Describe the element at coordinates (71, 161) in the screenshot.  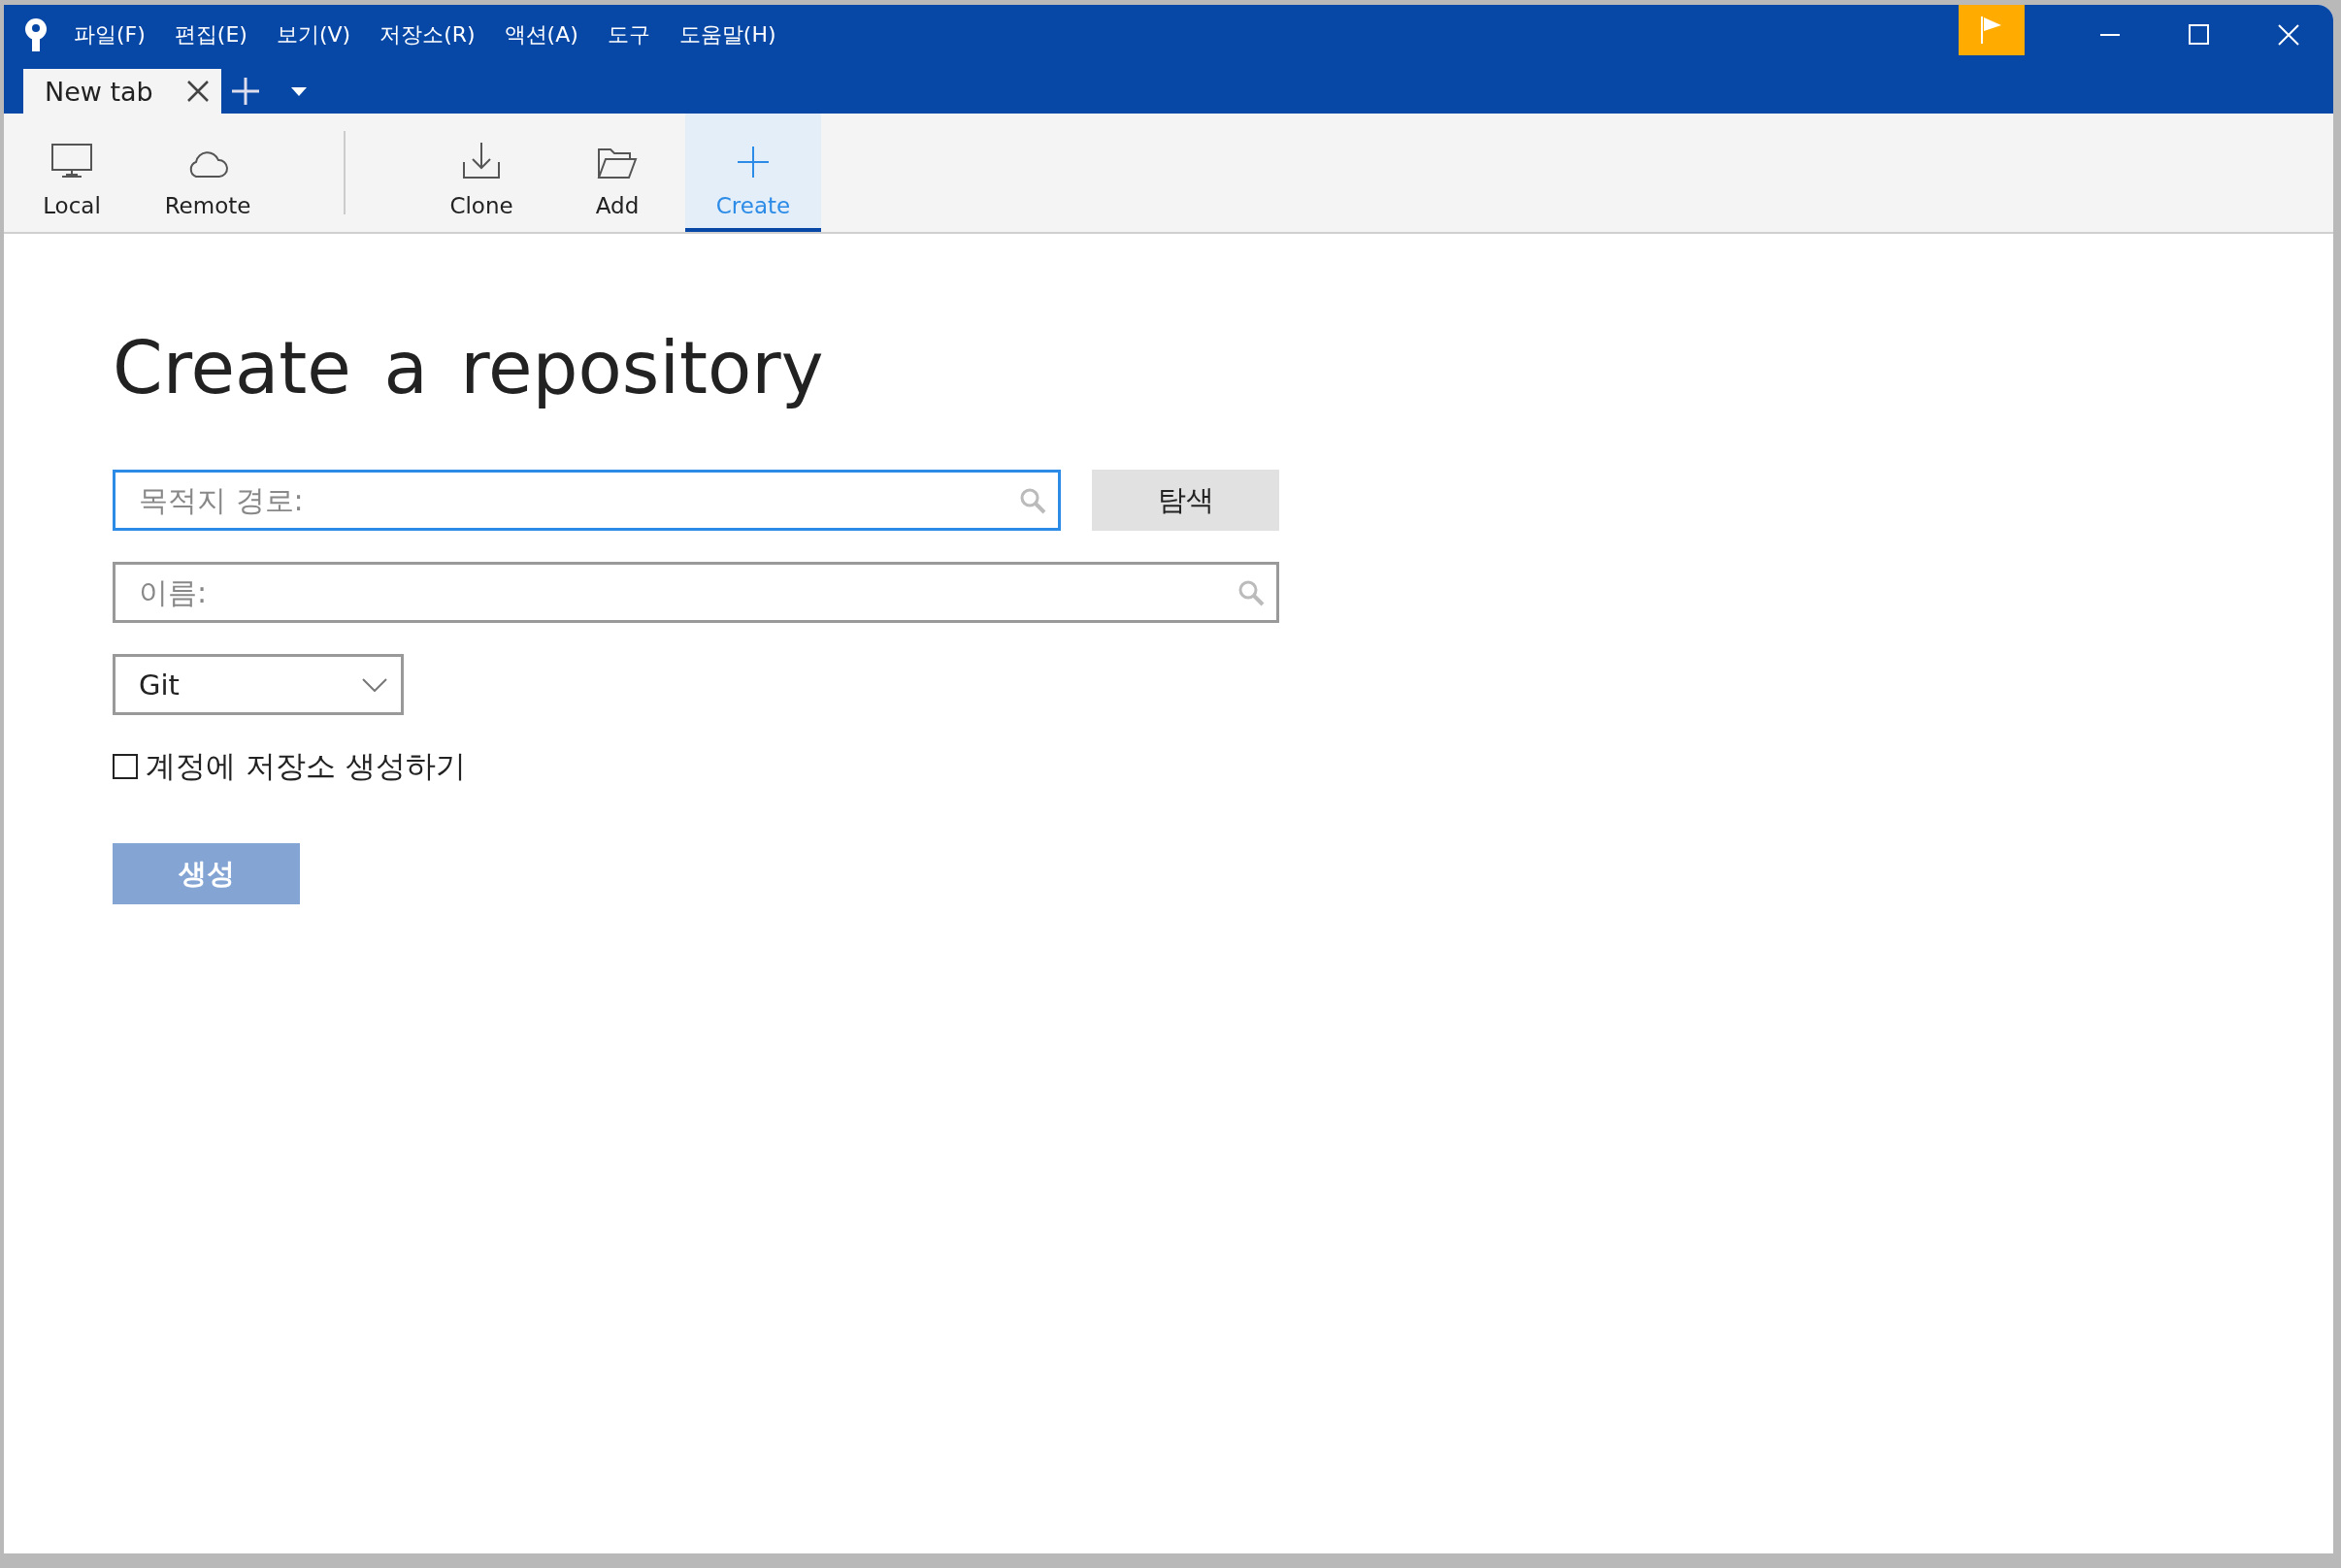
I see `monitor-icon` at that location.